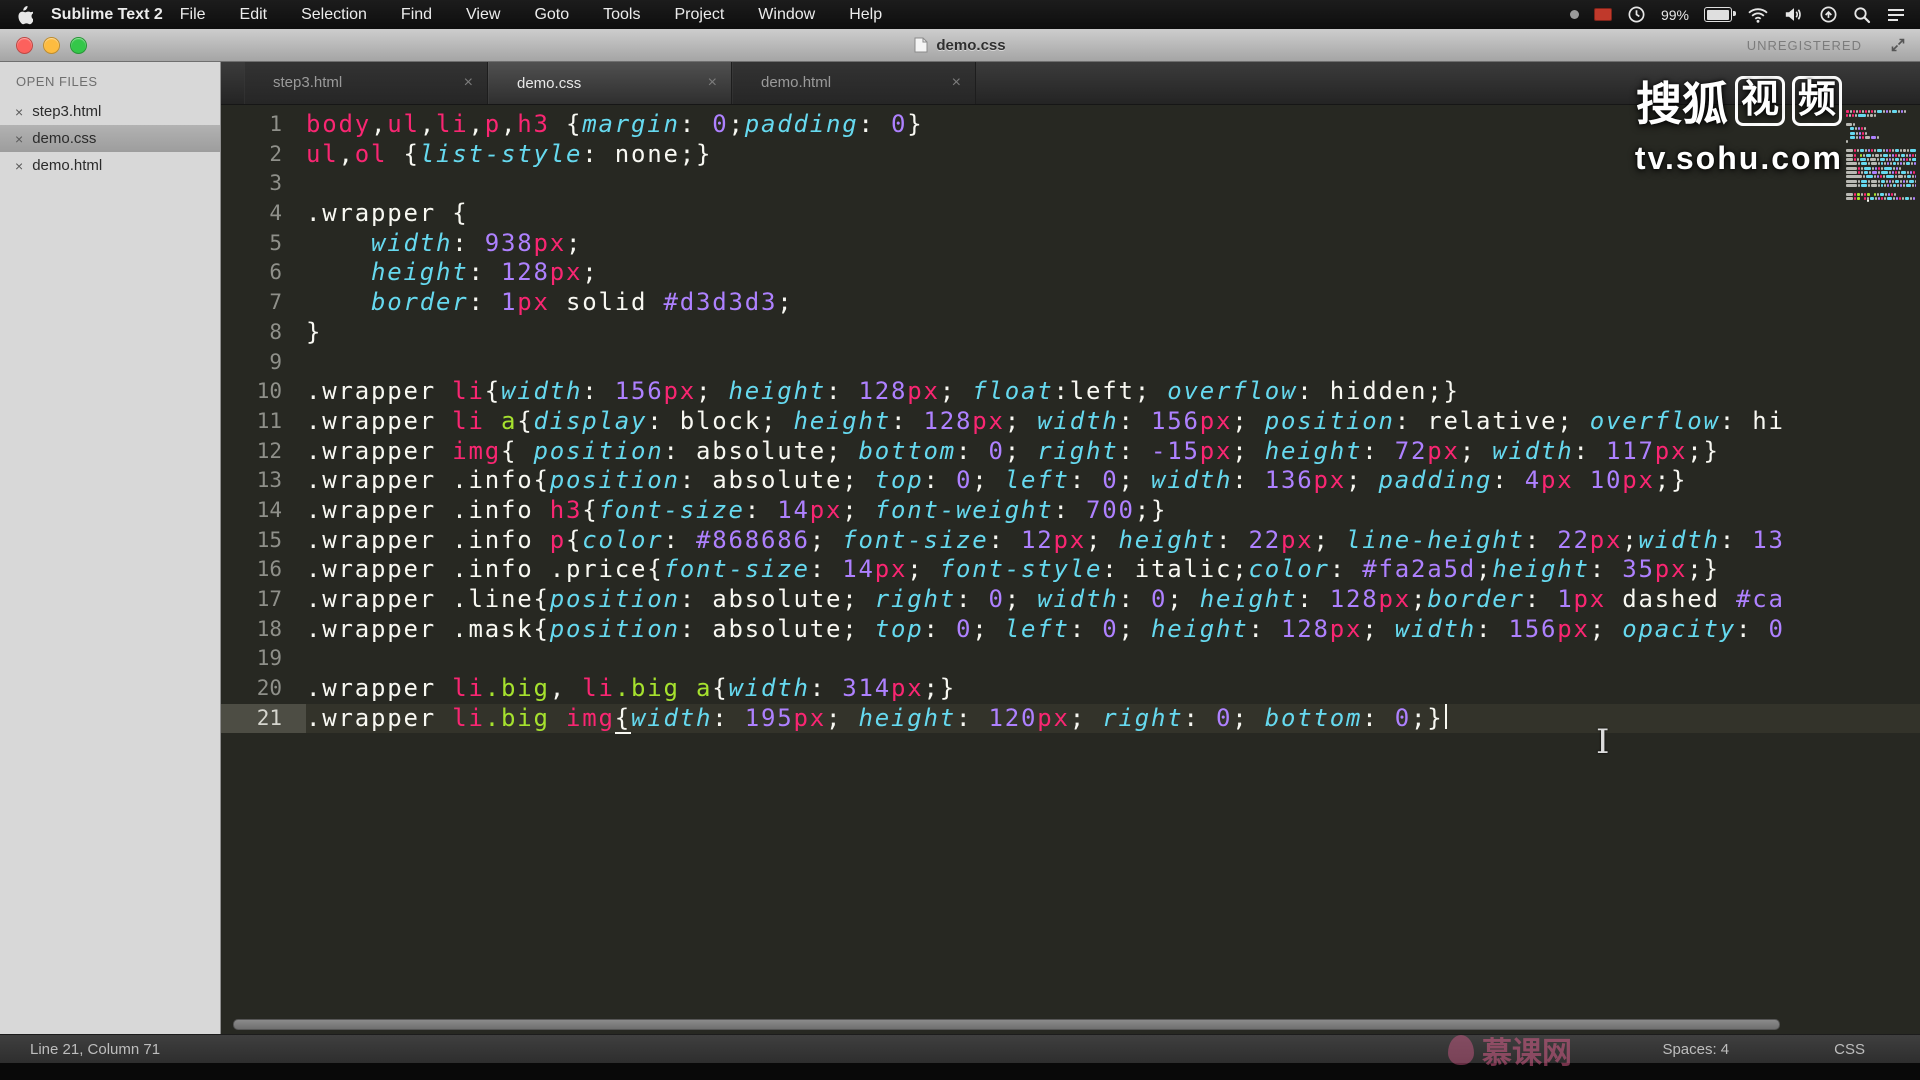  What do you see at coordinates (1674, 14) in the screenshot?
I see `battery-percentage: 99%` at bounding box center [1674, 14].